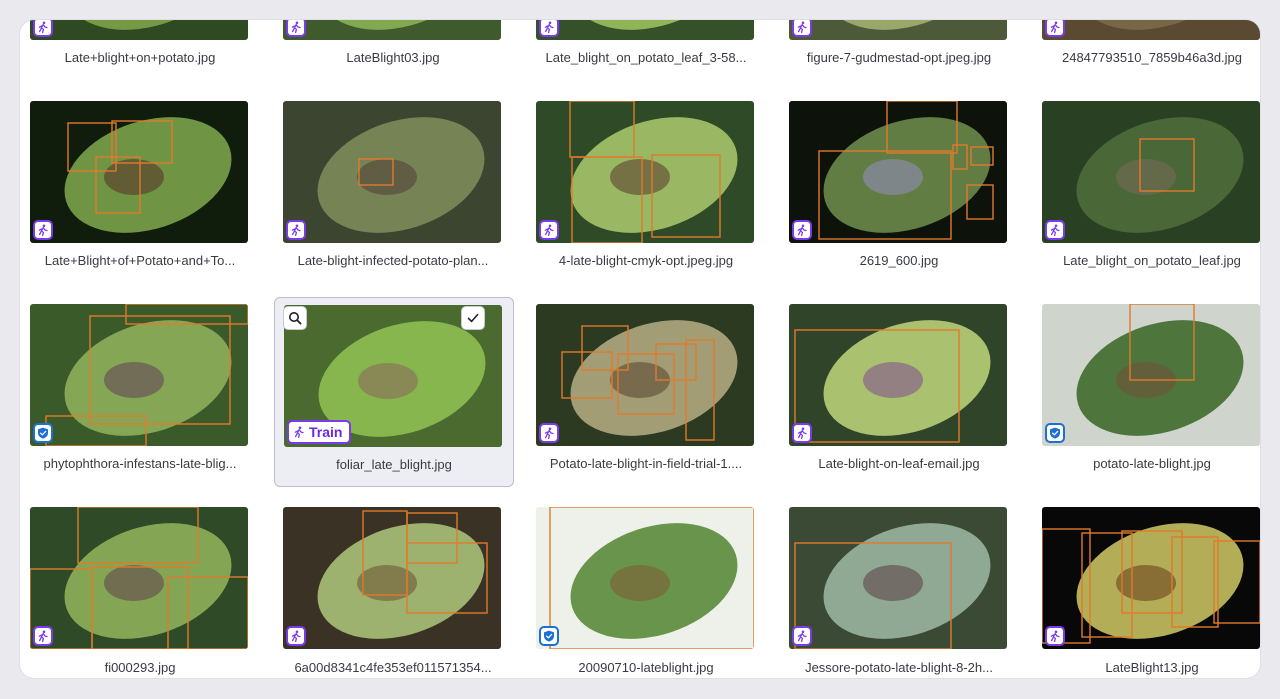  I want to click on image-card: potato-late-blight.jpg, so click(1151, 389).